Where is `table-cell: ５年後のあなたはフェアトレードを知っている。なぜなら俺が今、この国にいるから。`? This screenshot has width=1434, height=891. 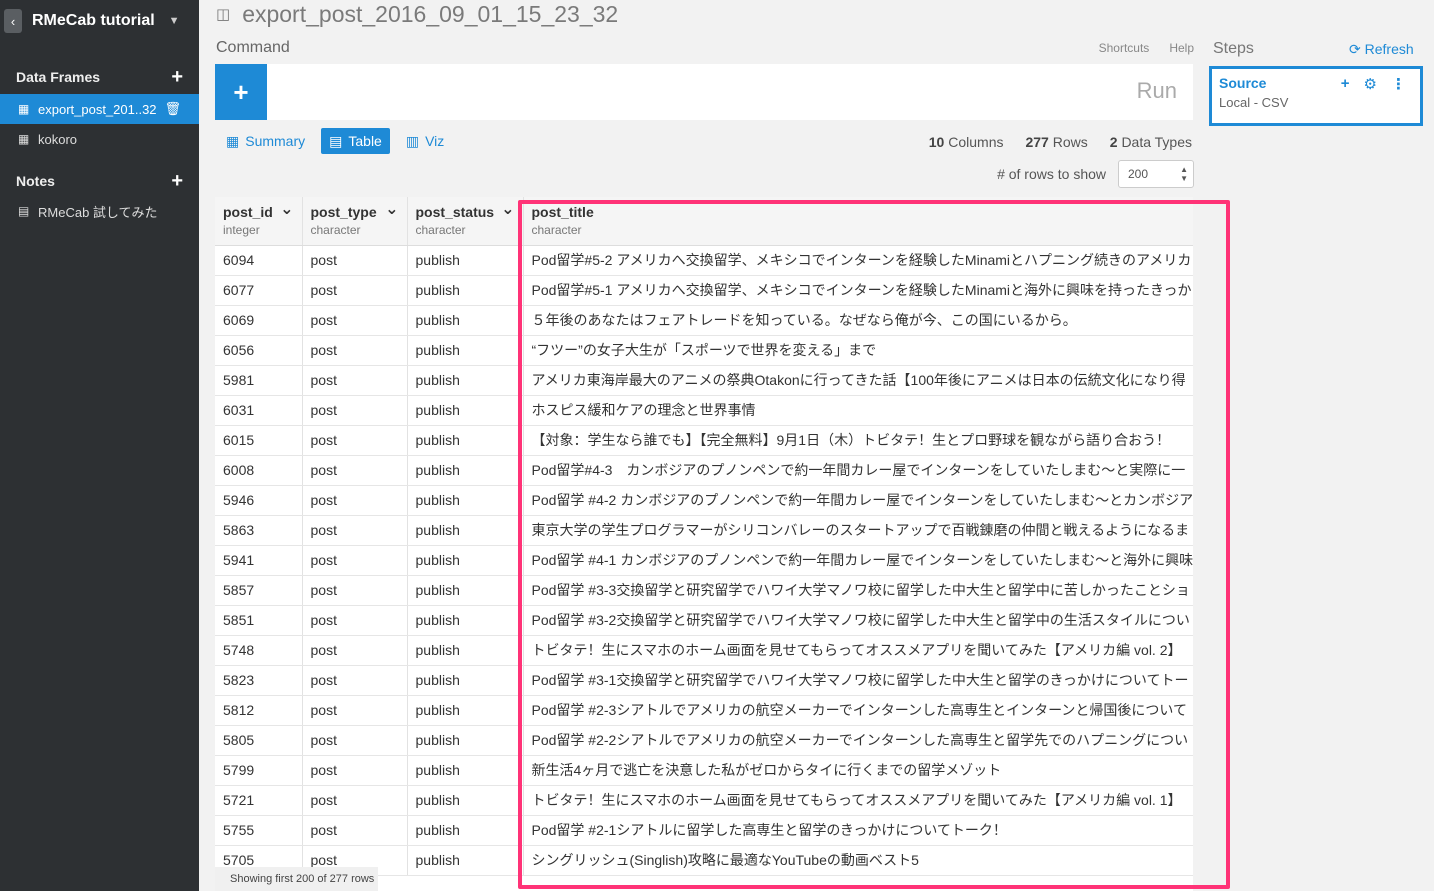 table-cell: ５年後のあなたはフェアトレードを知っている。なぜなら俺が今、この国にいるから。 is located at coordinates (858, 320).